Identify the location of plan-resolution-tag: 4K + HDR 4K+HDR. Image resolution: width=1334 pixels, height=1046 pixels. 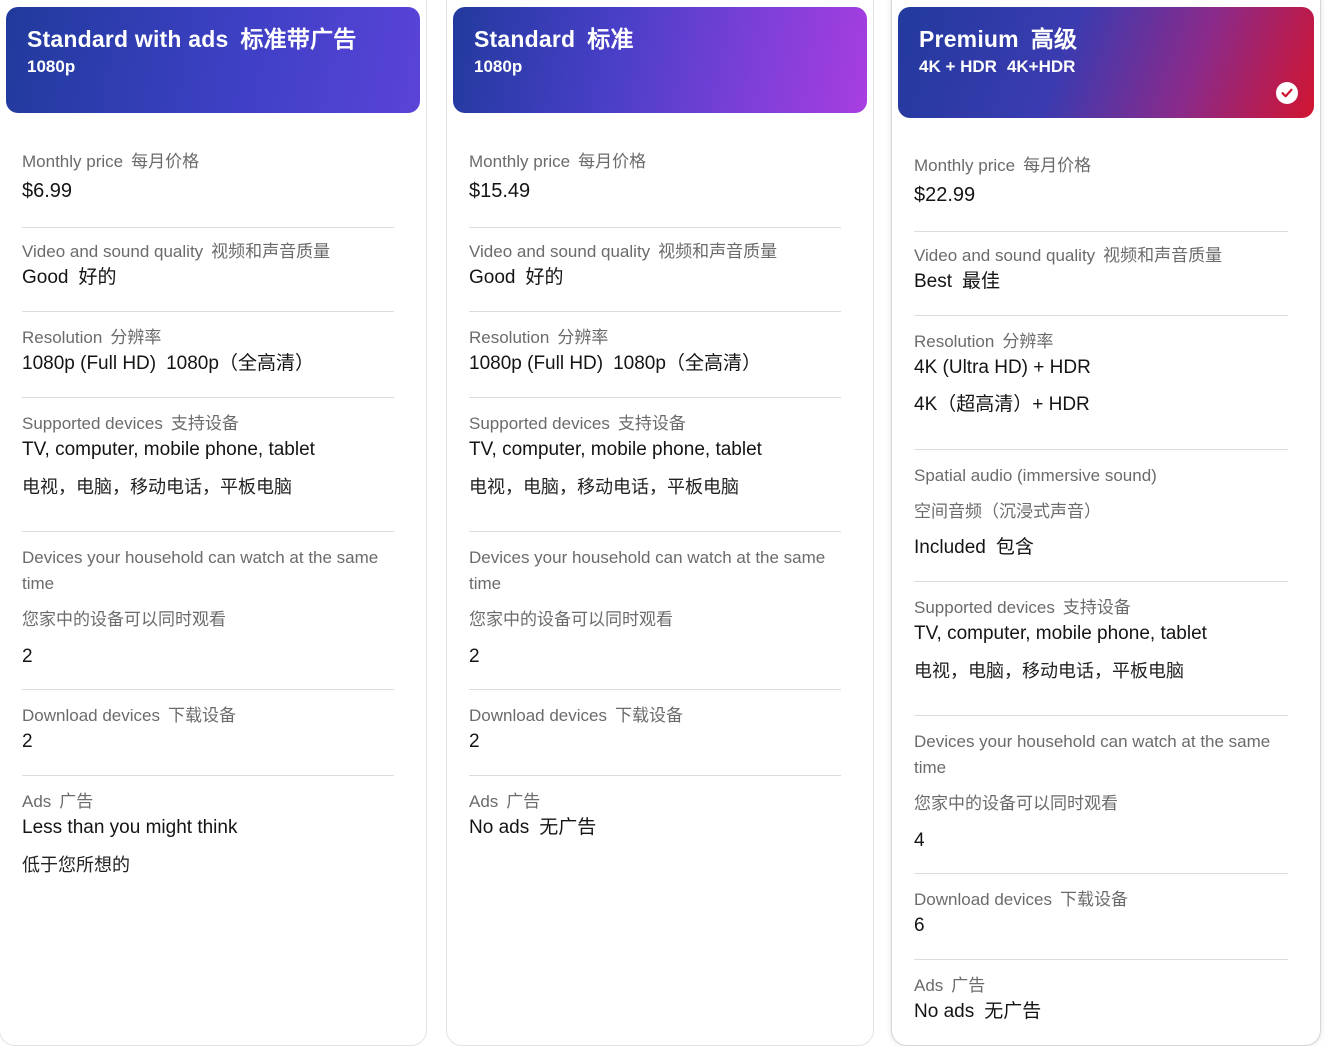
(997, 66).